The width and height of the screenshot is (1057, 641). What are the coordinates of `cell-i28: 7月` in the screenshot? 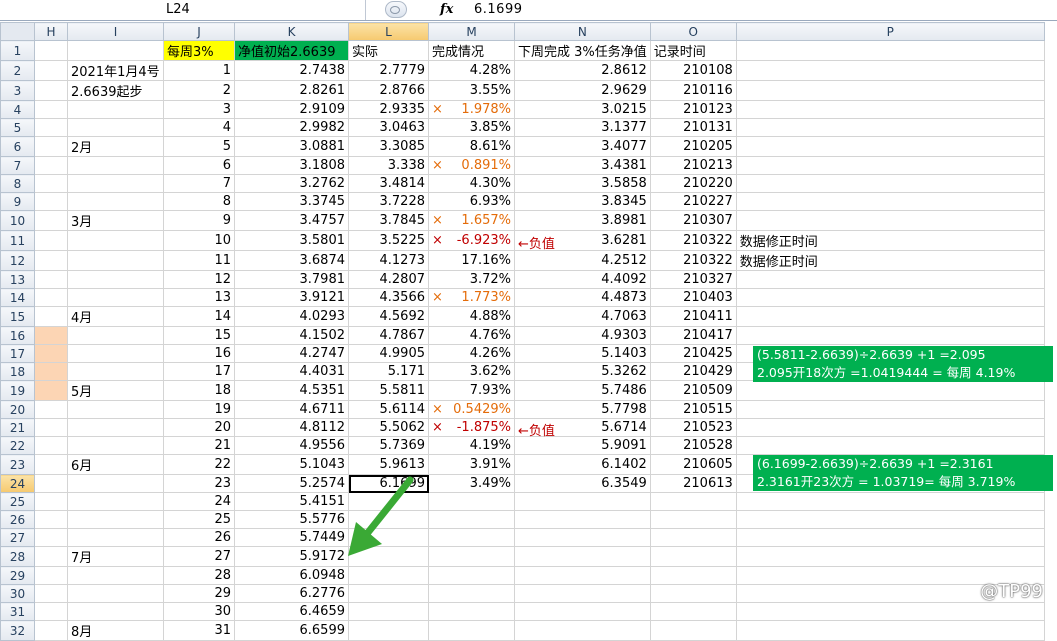 It's located at (115, 556).